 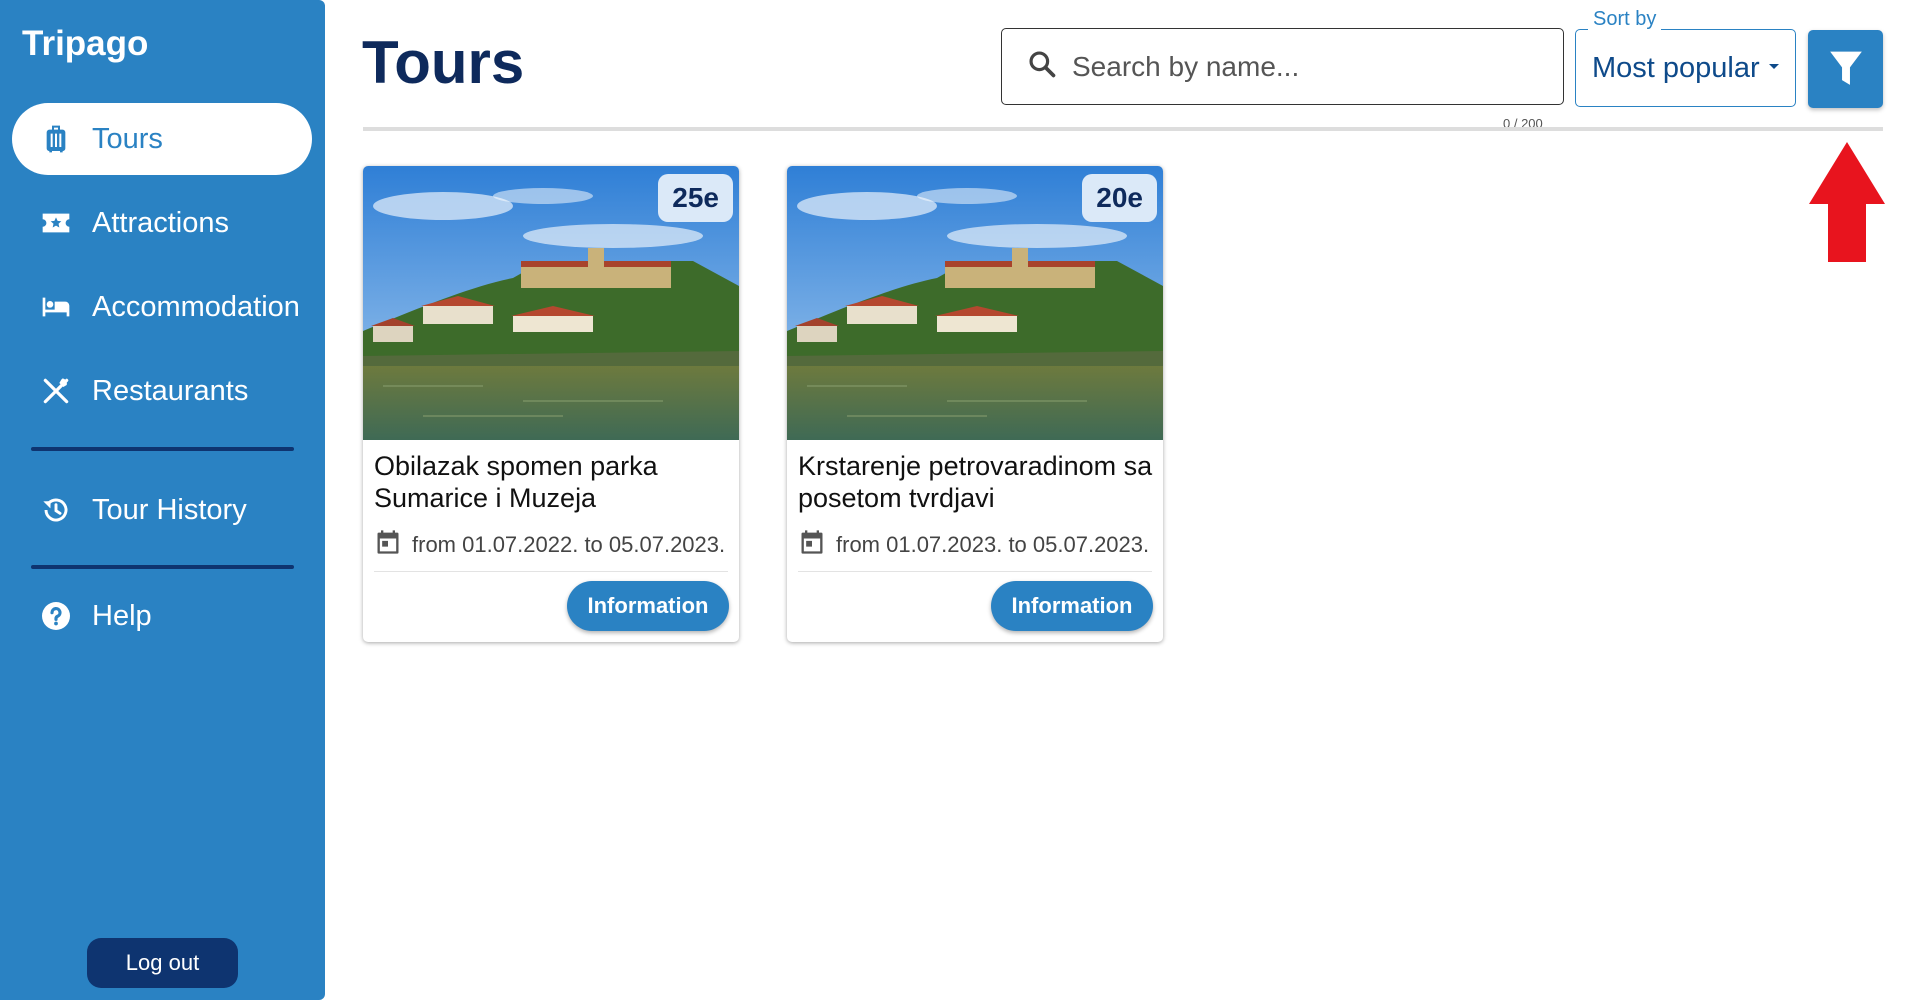 What do you see at coordinates (56, 139) in the screenshot?
I see `suitcase-icon` at bounding box center [56, 139].